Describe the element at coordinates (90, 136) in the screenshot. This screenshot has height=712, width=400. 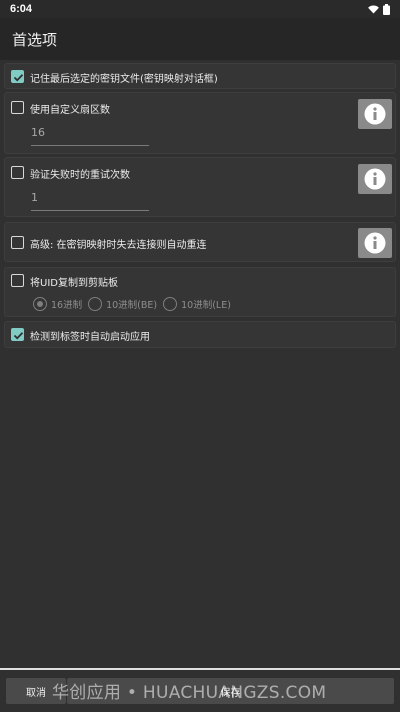
I see `custom-sectors-input: 16` at that location.